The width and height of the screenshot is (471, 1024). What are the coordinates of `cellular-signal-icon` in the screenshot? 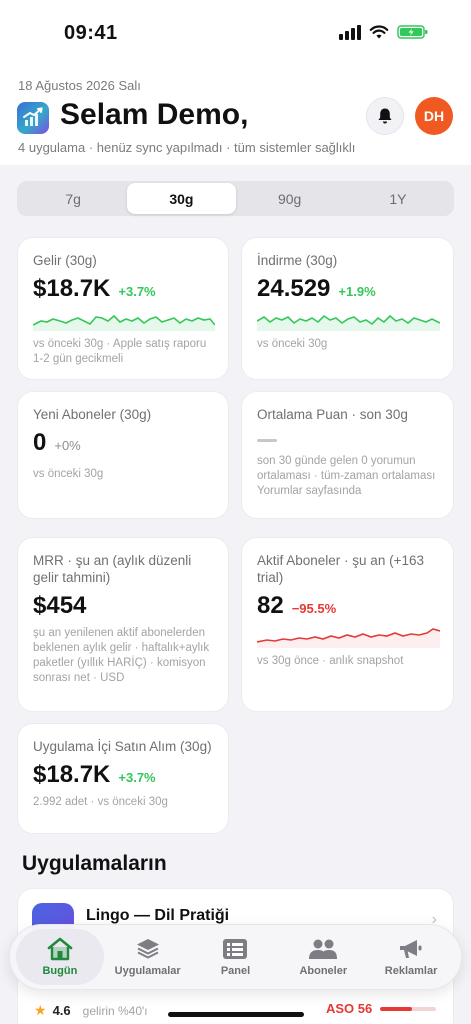 It's located at (350, 32).